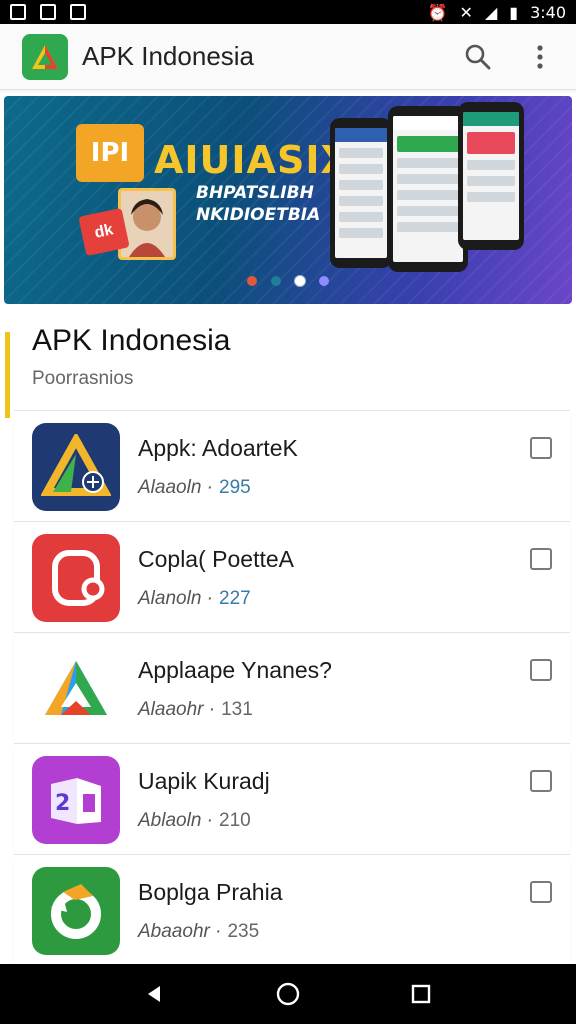 The width and height of the screenshot is (576, 1024). What do you see at coordinates (175, 820) in the screenshot?
I see `app-author: Ablaoln ·` at bounding box center [175, 820].